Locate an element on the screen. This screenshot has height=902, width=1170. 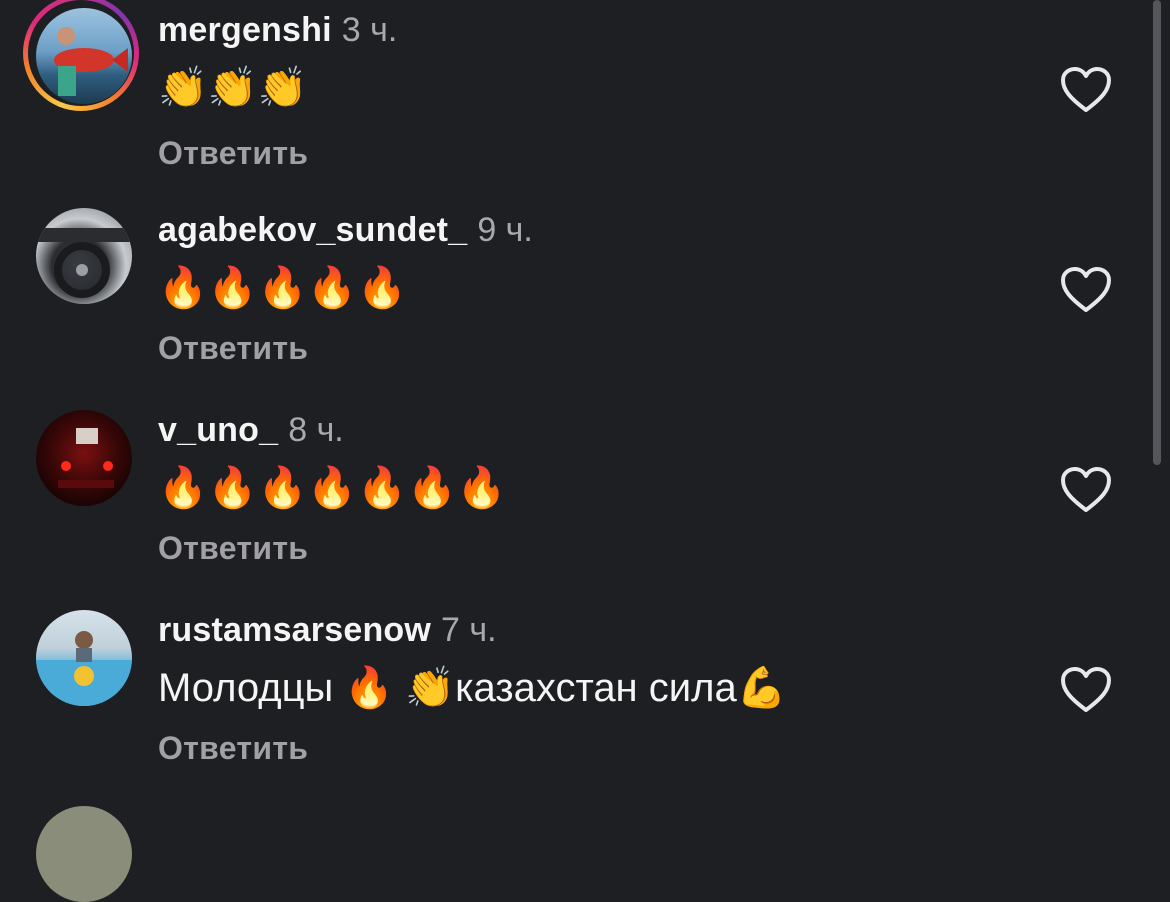
next-comment-avatar is located at coordinates (84, 854).